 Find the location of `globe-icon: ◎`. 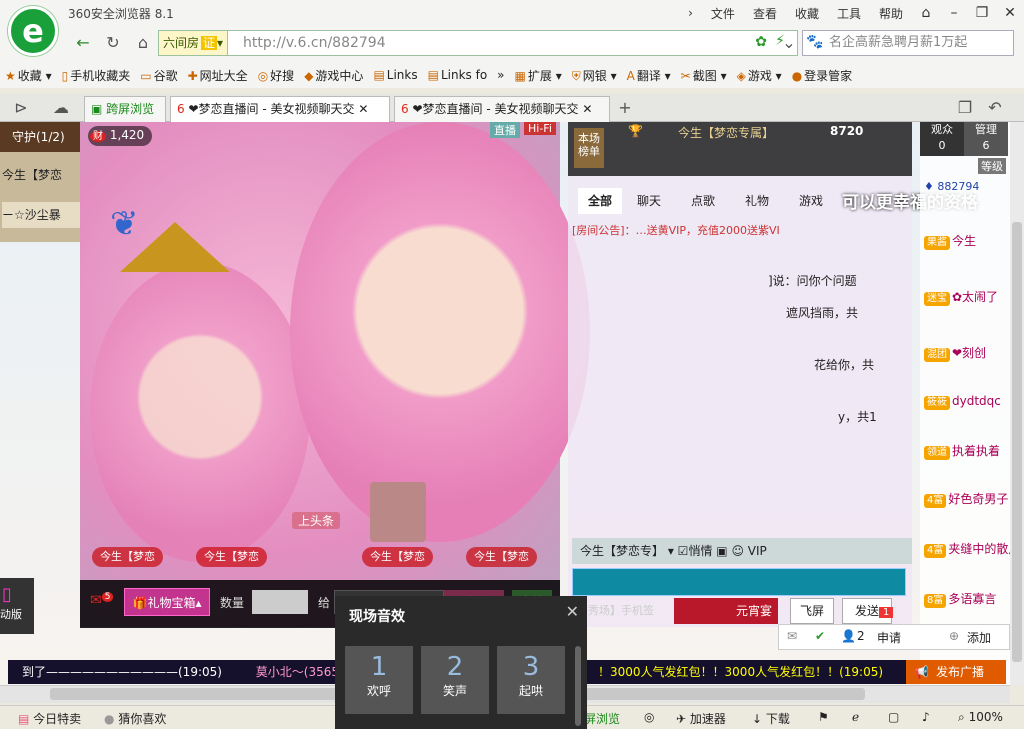

globe-icon: ◎ is located at coordinates (649, 717).